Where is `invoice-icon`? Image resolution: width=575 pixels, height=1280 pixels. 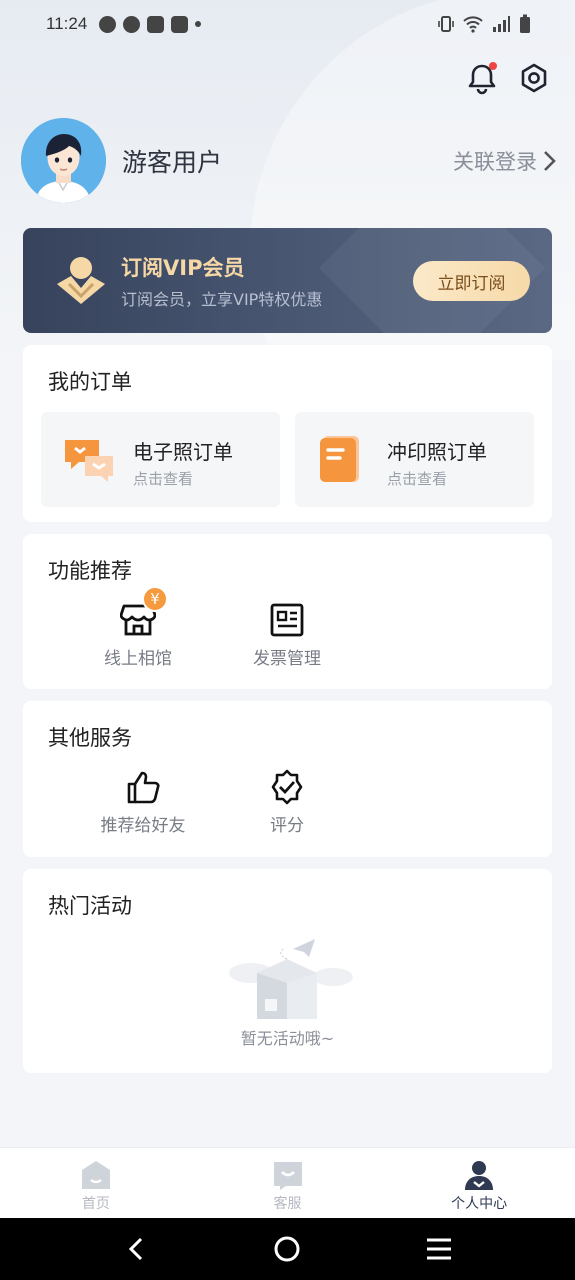 invoice-icon is located at coordinates (287, 620).